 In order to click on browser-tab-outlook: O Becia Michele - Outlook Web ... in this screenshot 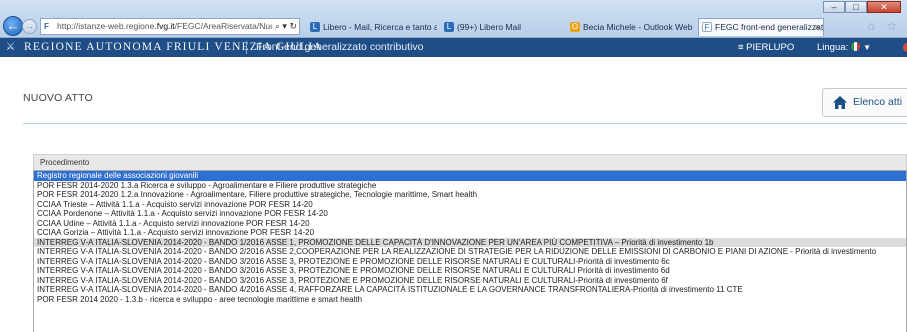, I will do `click(631, 27)`.